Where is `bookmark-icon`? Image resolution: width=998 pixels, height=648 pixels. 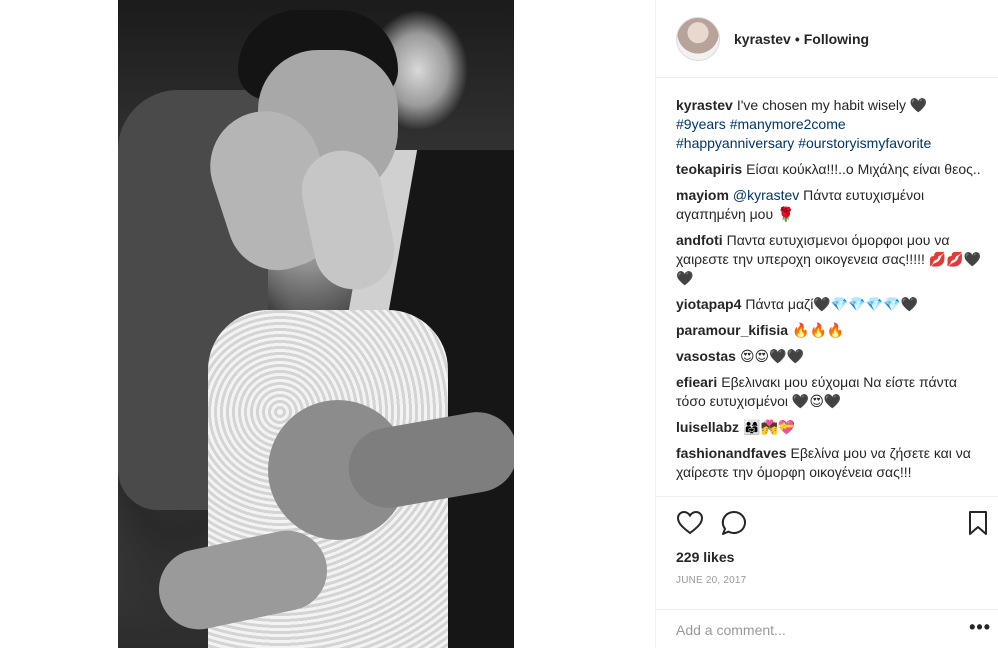
bookmark-icon is located at coordinates (978, 523).